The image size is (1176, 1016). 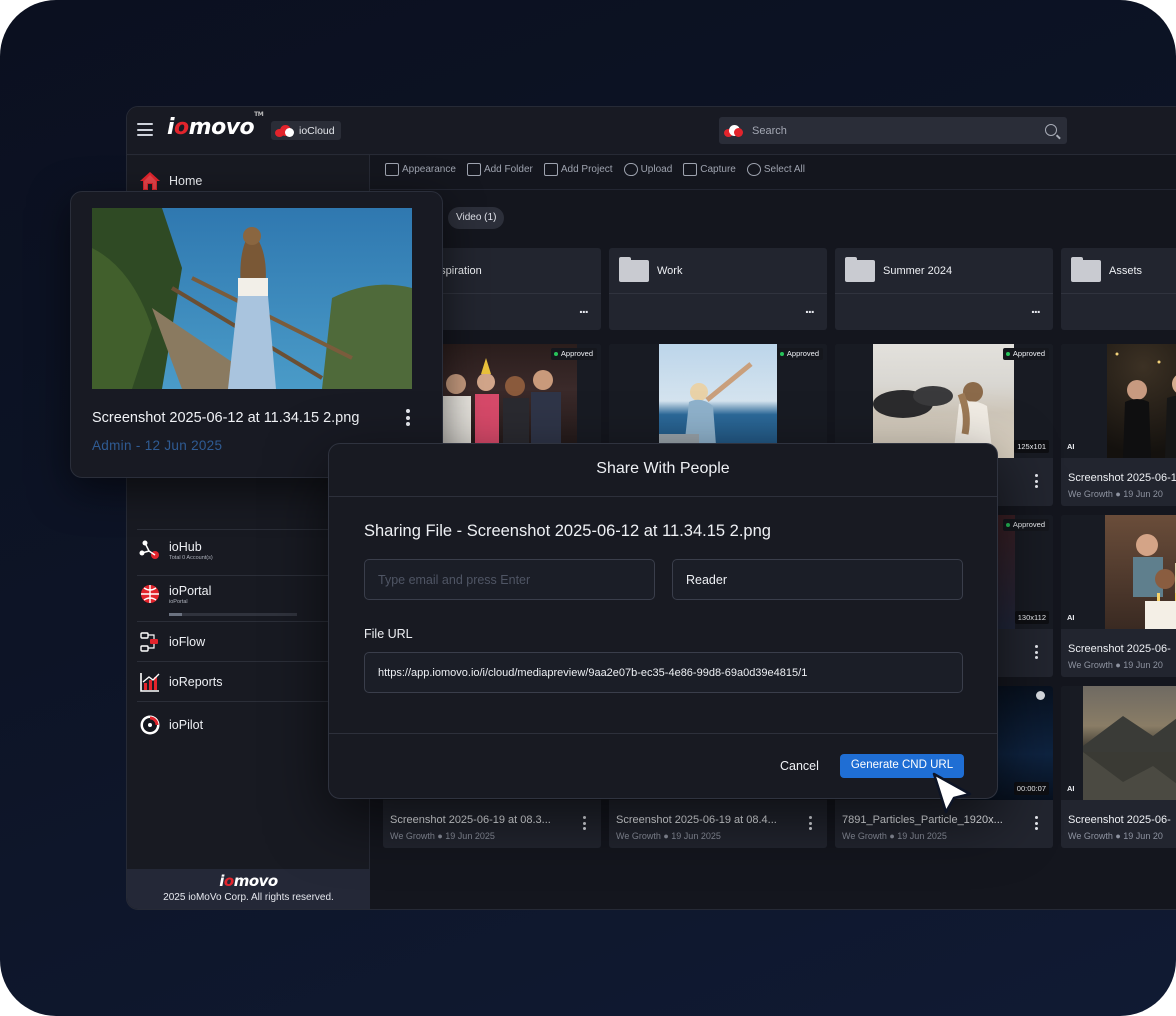 What do you see at coordinates (157, 445) in the screenshot?
I see `preview-meta: Admin - 12 Jun 2025` at bounding box center [157, 445].